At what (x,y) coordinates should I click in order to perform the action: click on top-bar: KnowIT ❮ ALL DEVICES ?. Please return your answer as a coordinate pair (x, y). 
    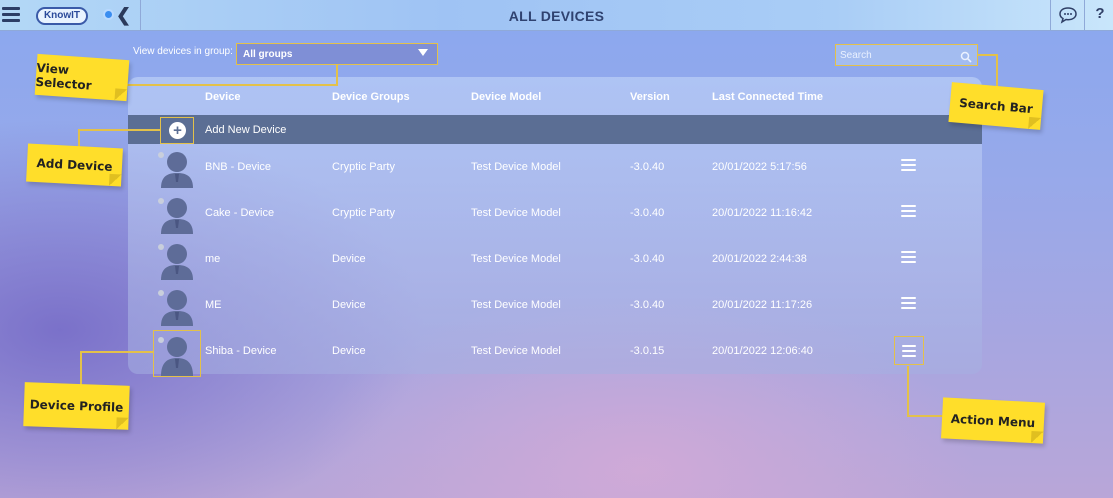
    Looking at the image, I should click on (556, 15).